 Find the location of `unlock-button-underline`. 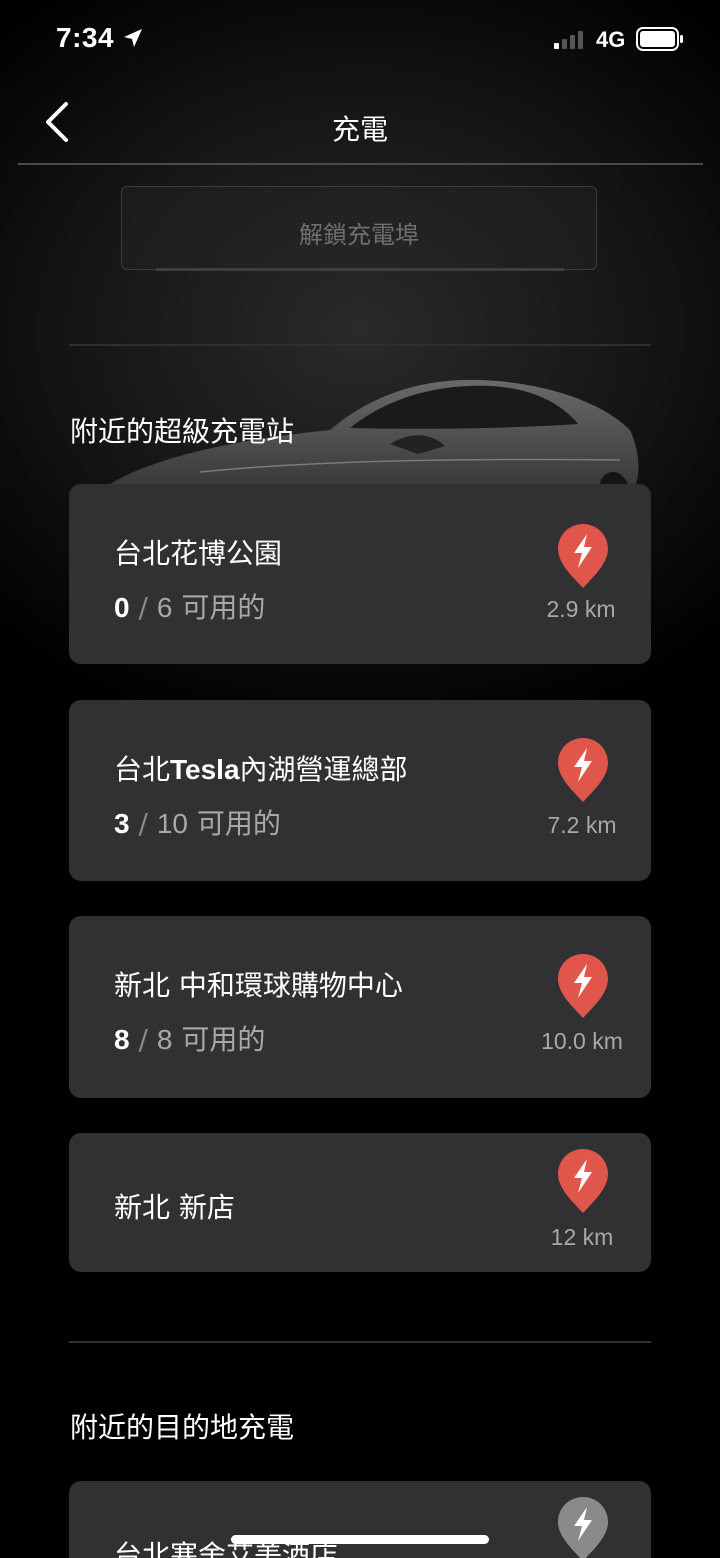

unlock-button-underline is located at coordinates (360, 269).